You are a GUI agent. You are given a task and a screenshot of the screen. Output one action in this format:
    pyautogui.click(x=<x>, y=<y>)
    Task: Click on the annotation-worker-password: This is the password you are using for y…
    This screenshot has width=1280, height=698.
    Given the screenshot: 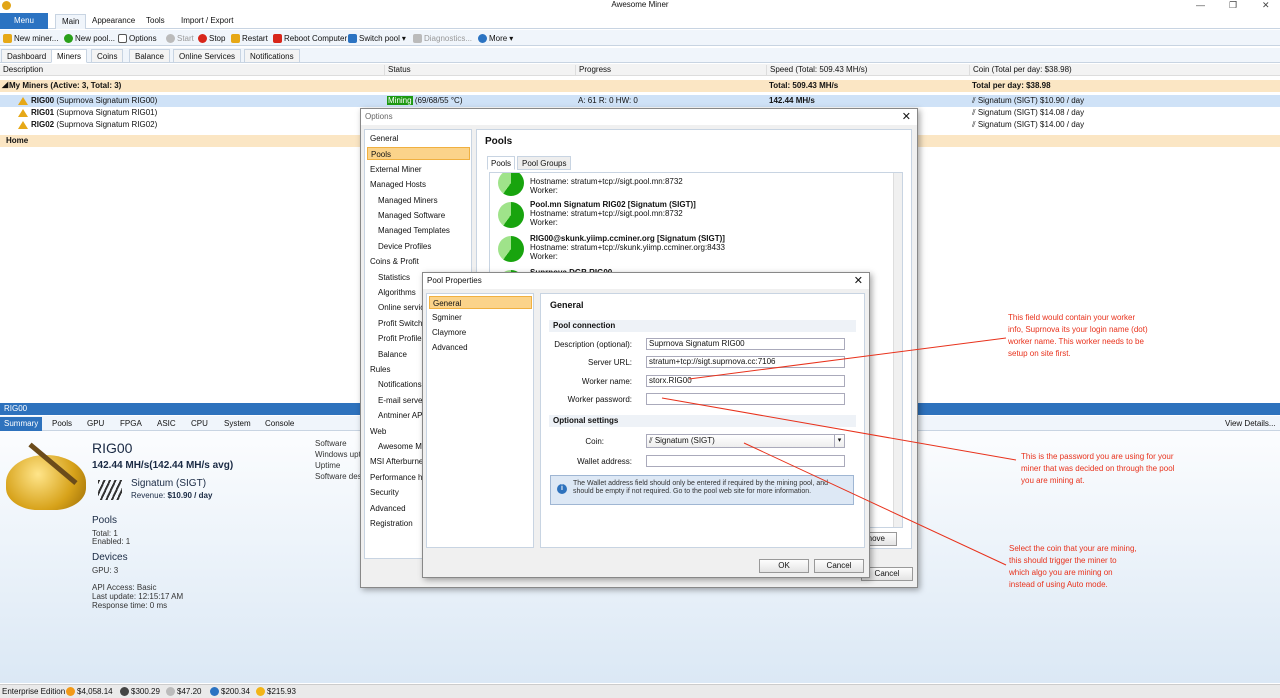 What is the action you would take?
    pyautogui.click(x=1098, y=468)
    